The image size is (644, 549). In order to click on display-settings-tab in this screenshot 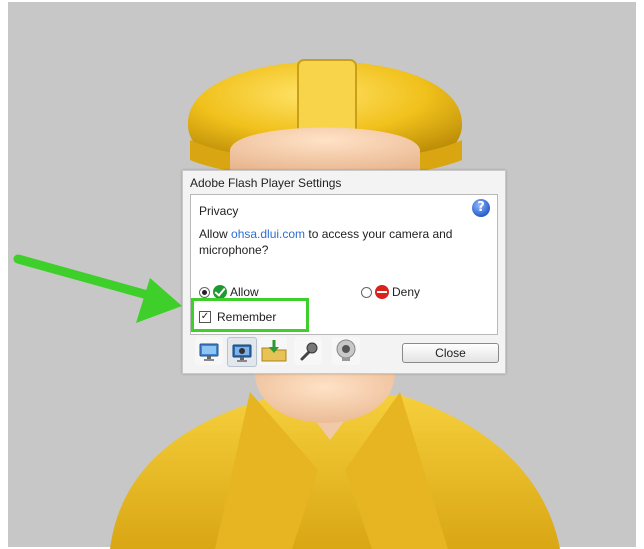, I will do `click(209, 351)`.